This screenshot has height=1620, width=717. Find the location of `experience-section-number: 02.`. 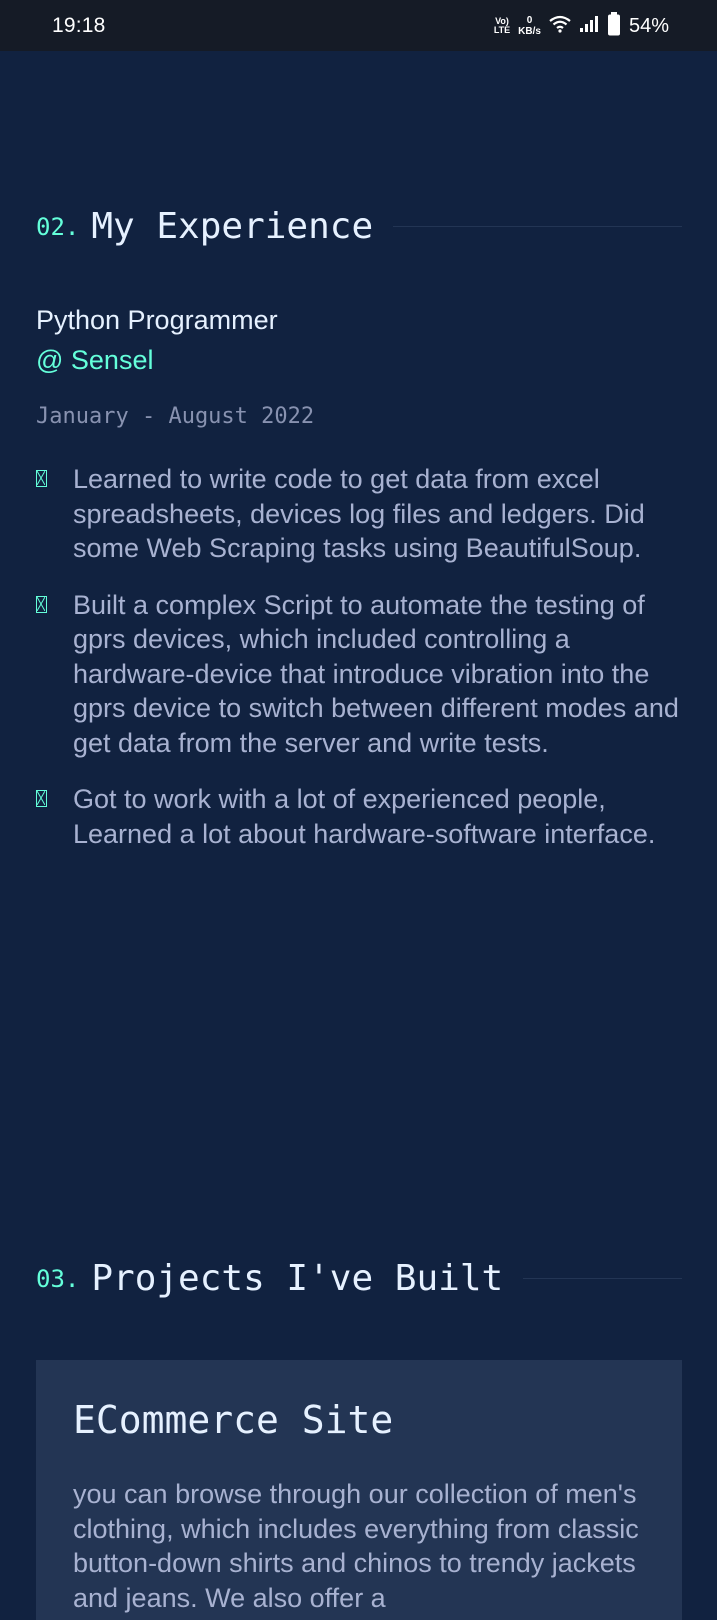

experience-section-number: 02. is located at coordinates (58, 226).